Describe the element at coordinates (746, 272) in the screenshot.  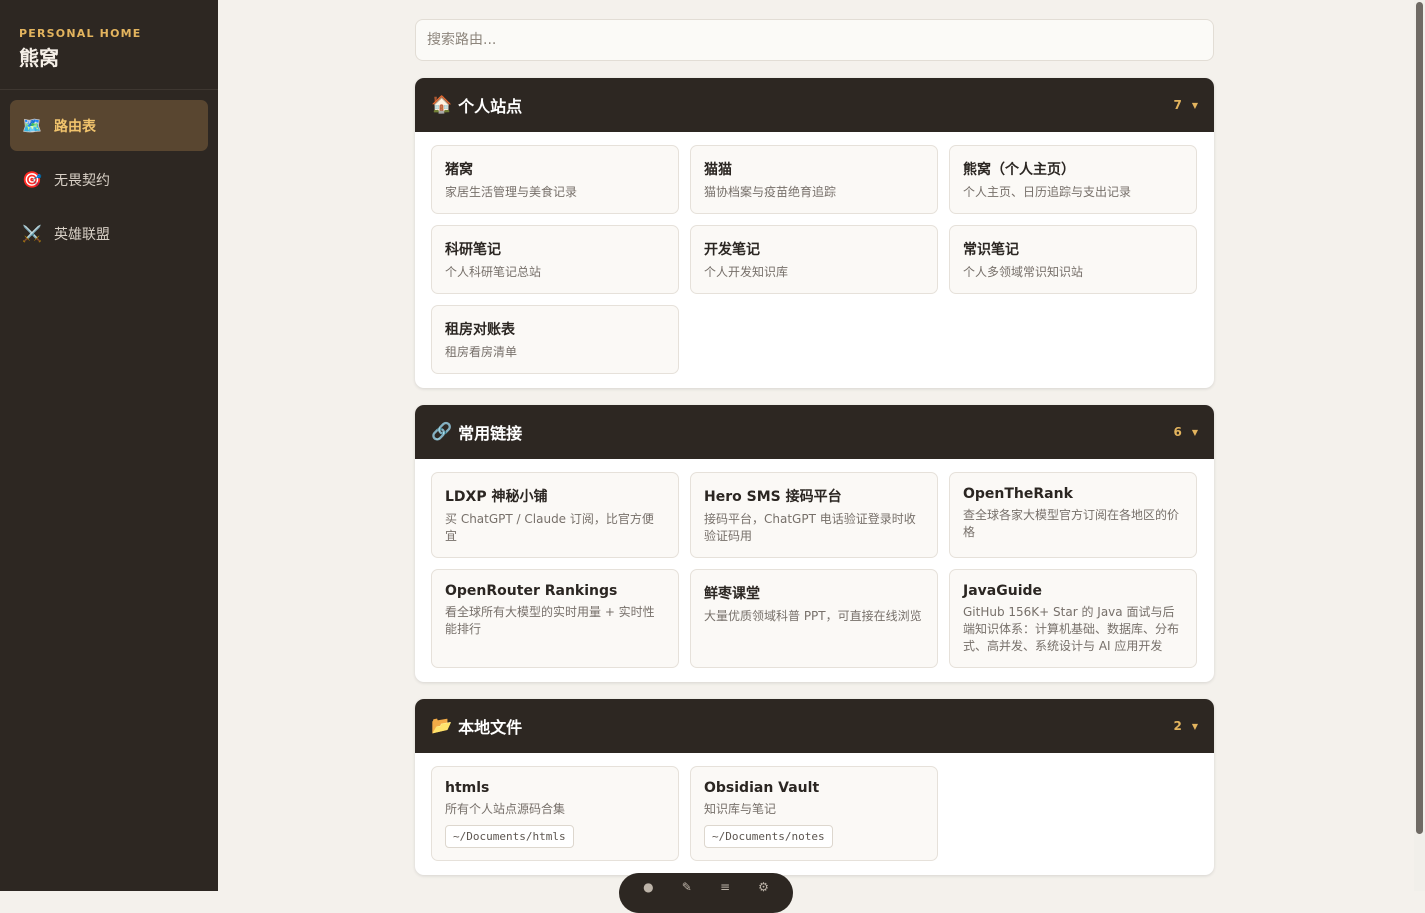
I see `card-description: 个人开发知识库` at that location.